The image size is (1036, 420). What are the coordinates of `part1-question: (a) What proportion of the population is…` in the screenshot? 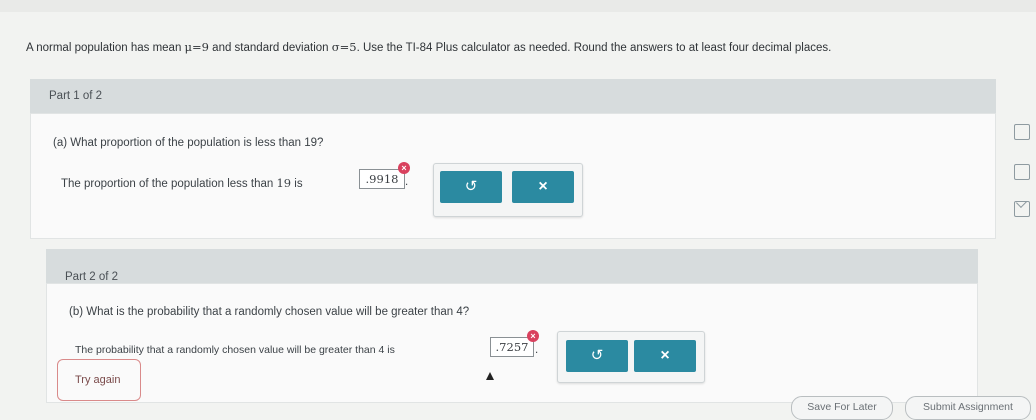 It's located at (188, 143).